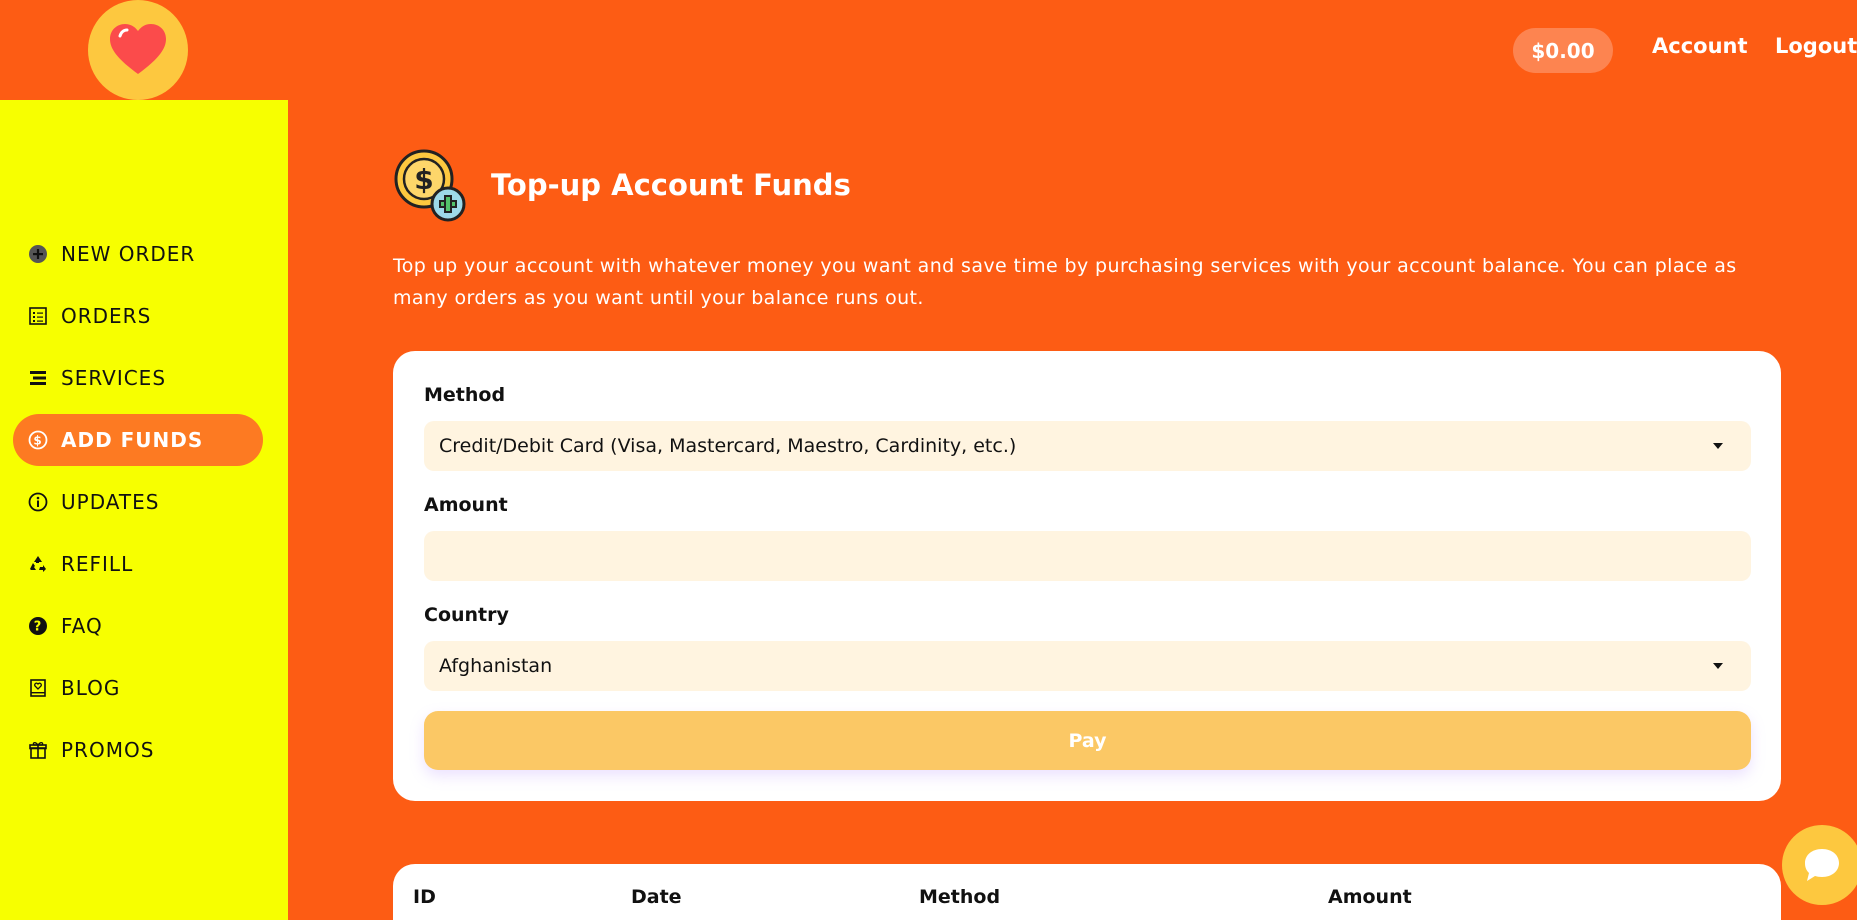  I want to click on sidebar-item-label: ORDERS, so click(106, 316).